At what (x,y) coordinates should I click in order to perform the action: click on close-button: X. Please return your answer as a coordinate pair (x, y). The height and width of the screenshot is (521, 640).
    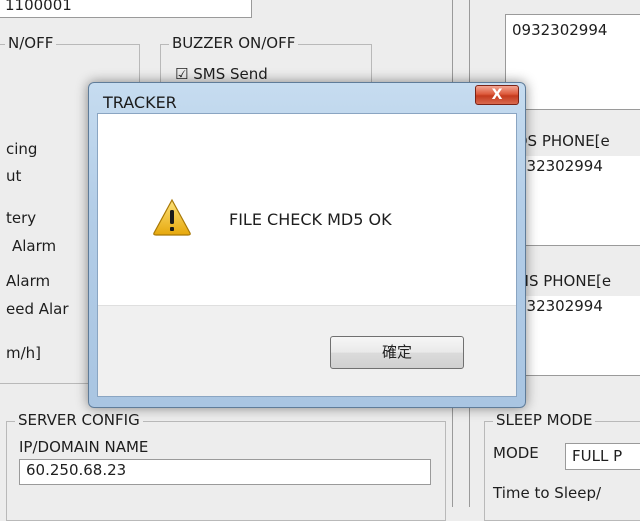
    Looking at the image, I should click on (497, 95).